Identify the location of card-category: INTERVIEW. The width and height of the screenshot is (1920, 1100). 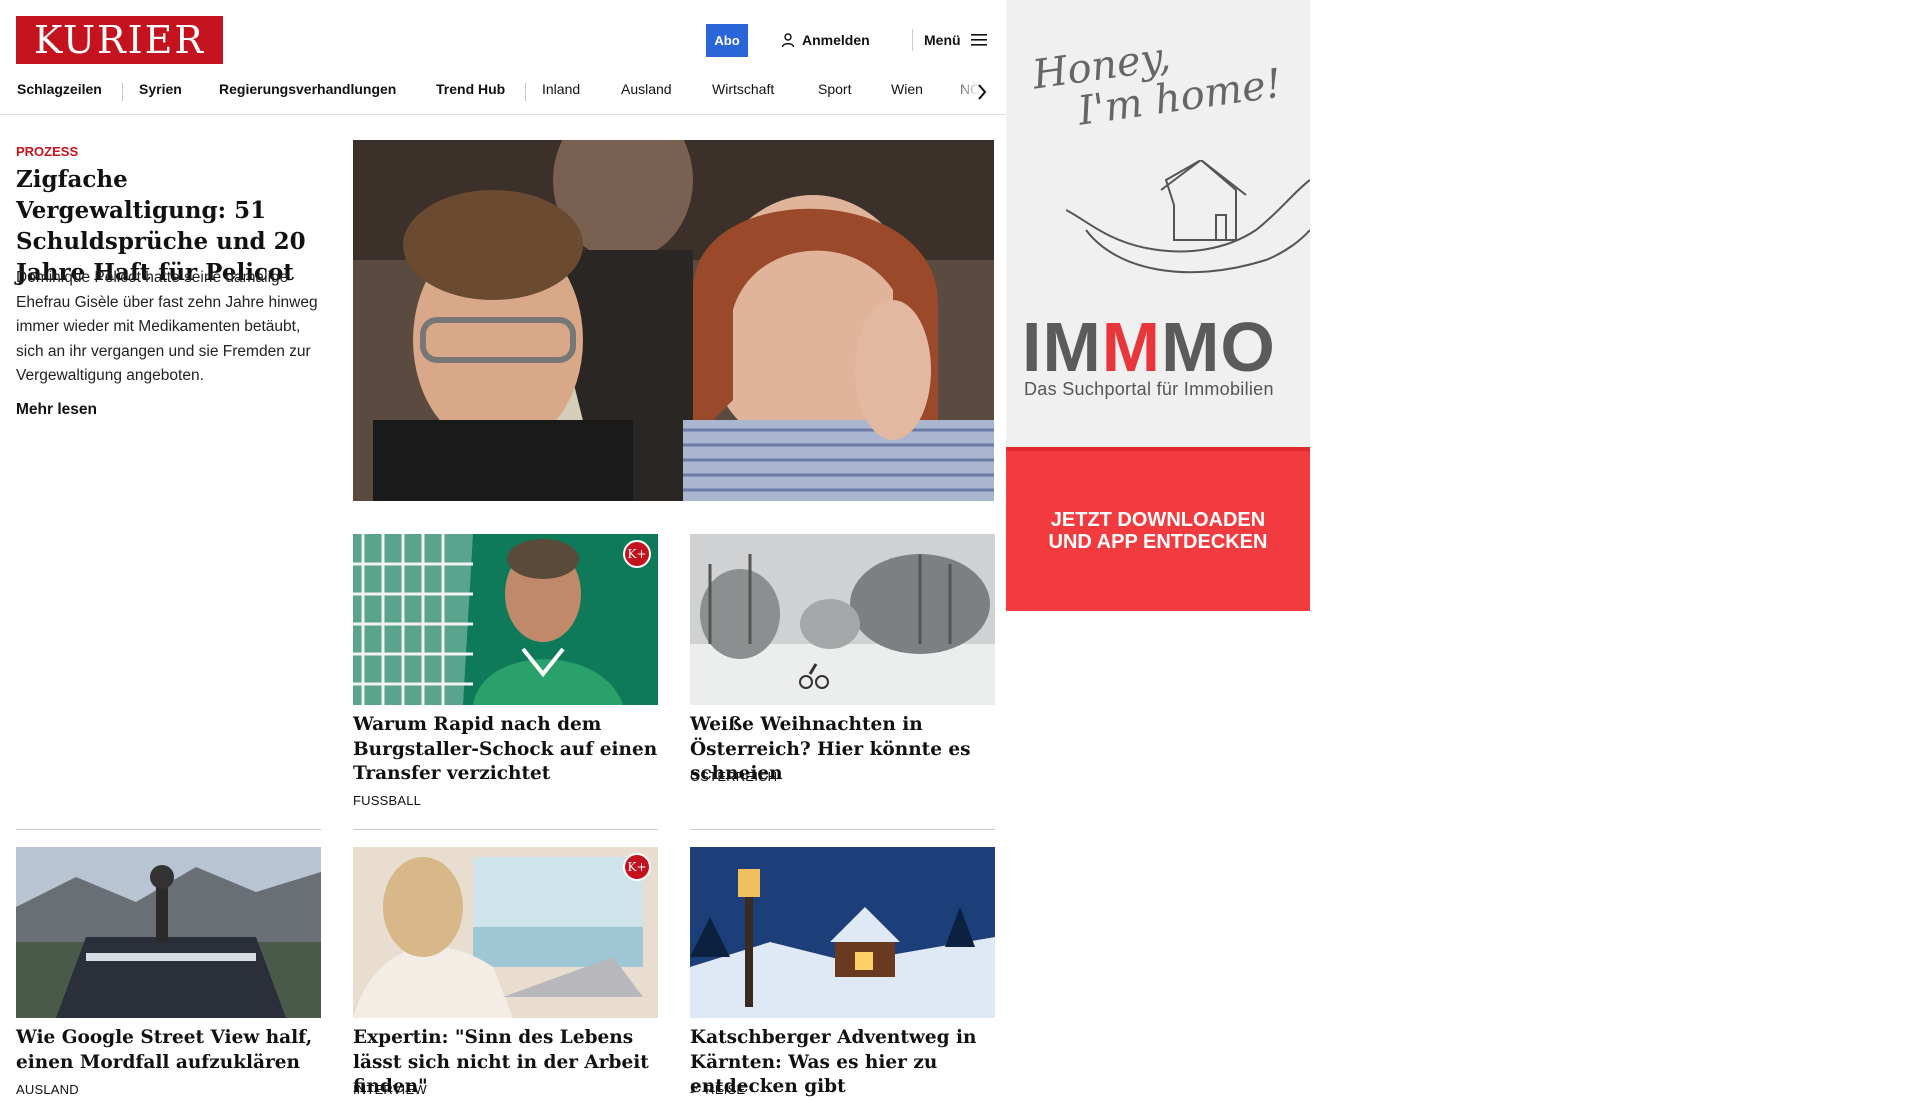
(390, 1089).